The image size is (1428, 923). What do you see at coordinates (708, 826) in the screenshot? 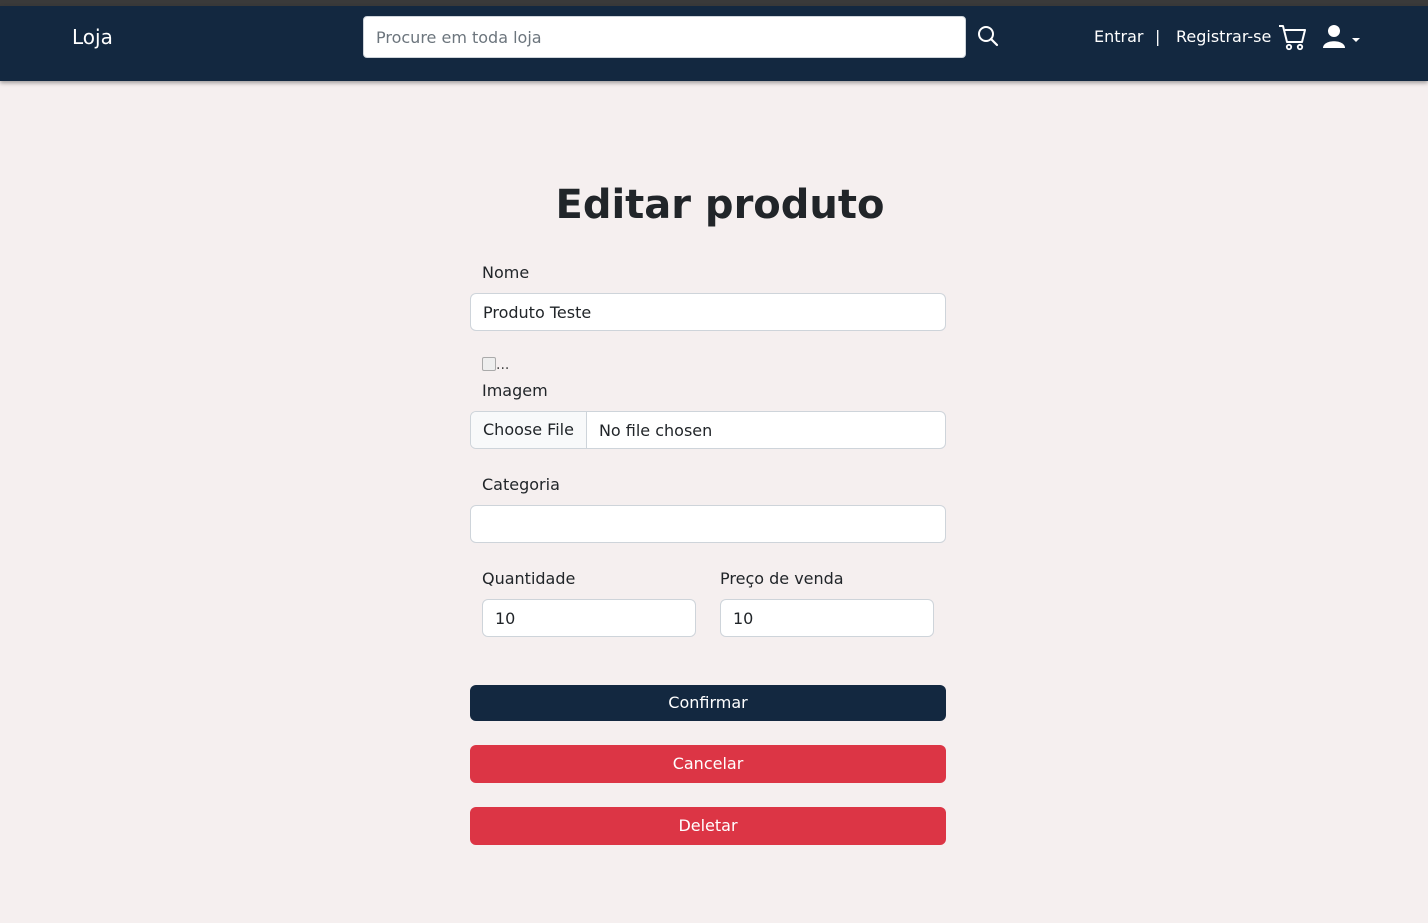
I see `delete-button: Deletar` at bounding box center [708, 826].